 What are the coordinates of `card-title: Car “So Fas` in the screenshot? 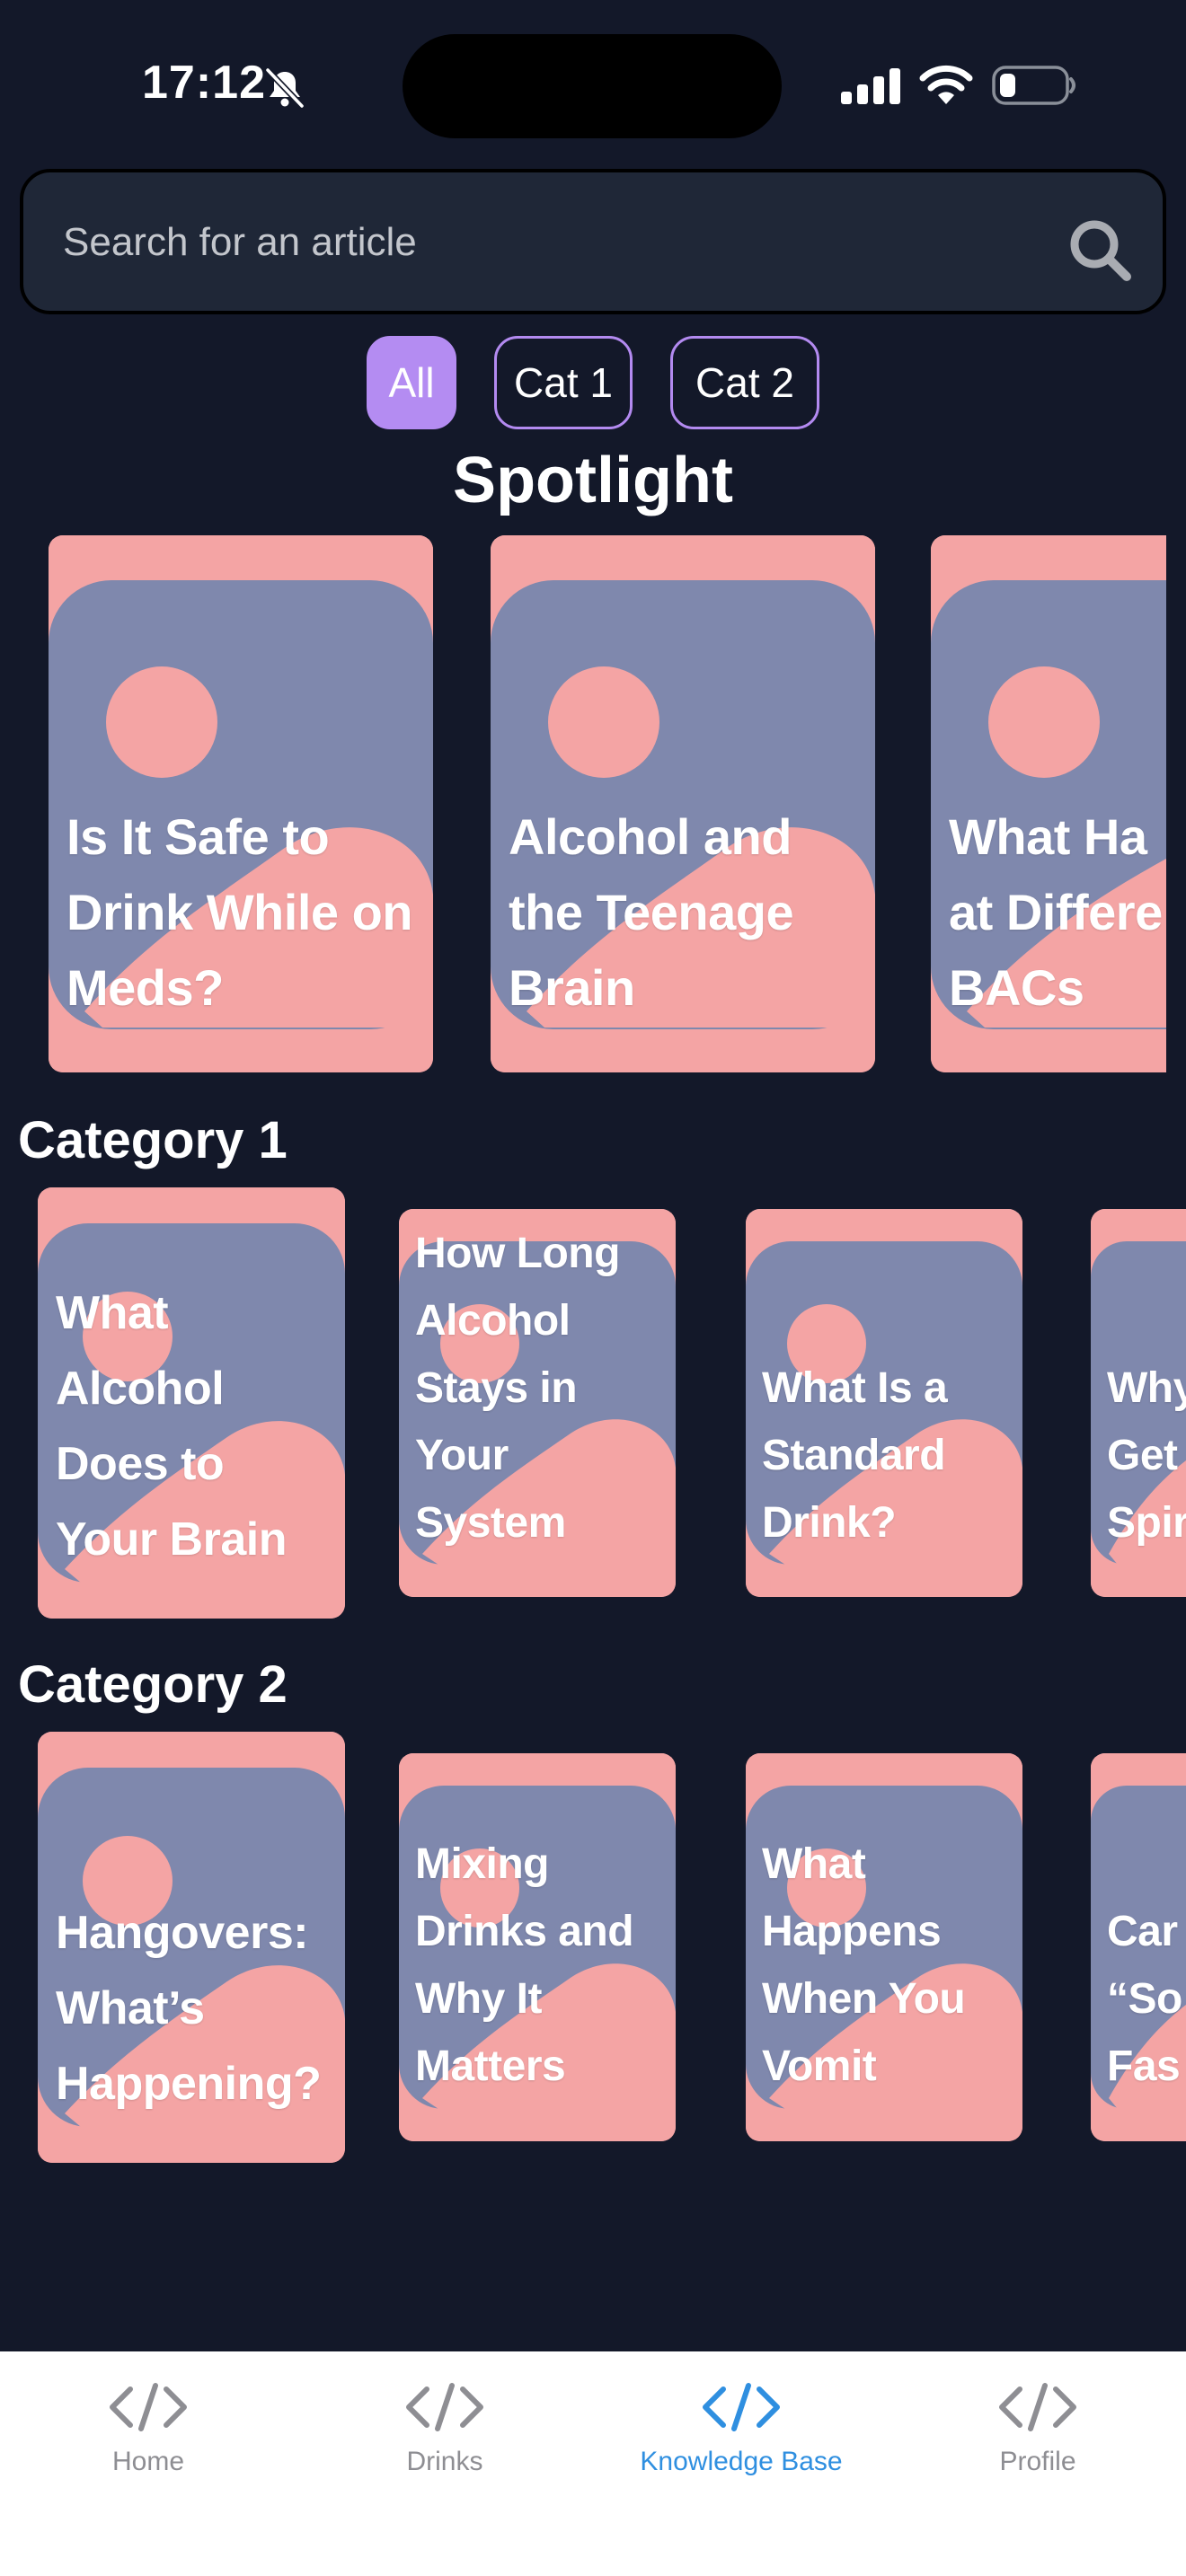 It's located at (1144, 1999).